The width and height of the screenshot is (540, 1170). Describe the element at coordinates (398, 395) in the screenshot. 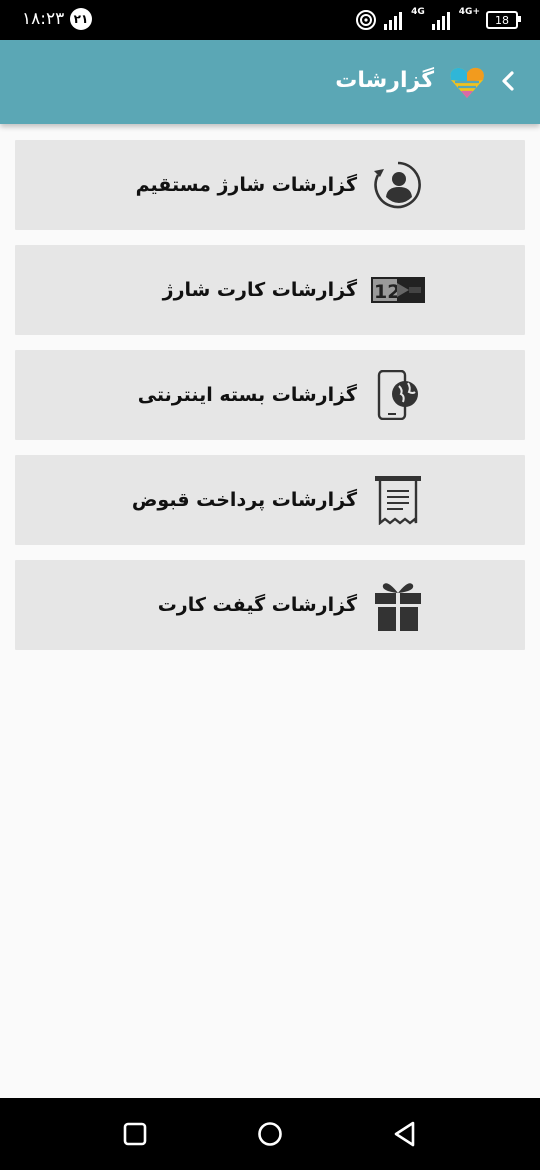

I see `phone-globe-icon` at that location.